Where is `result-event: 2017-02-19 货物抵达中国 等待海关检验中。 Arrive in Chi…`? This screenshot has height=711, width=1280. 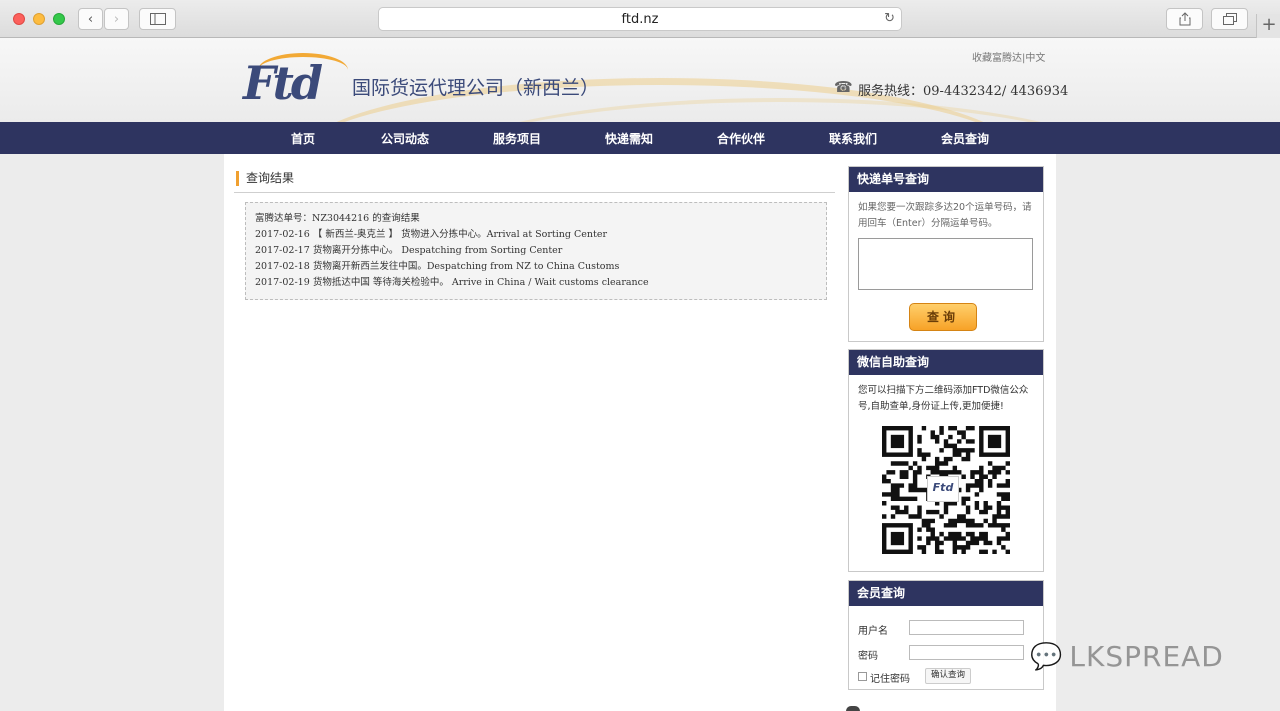
result-event: 2017-02-19 货物抵达中国 等待海关检验中。 Arrive in Chi… is located at coordinates (536, 283).